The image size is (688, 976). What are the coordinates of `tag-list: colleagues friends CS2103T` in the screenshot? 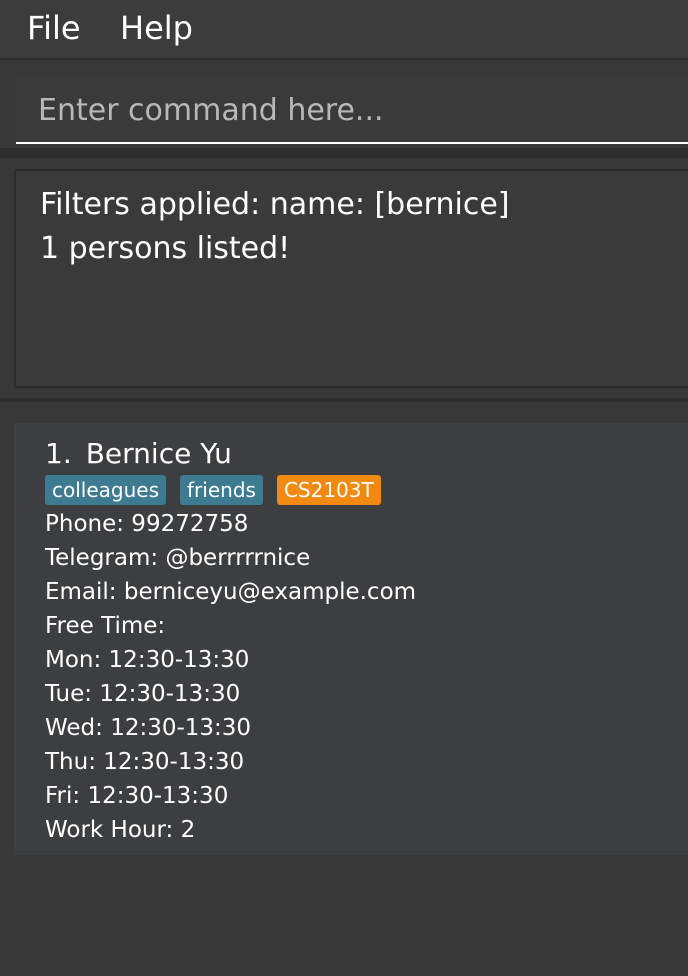 It's located at (366, 491).